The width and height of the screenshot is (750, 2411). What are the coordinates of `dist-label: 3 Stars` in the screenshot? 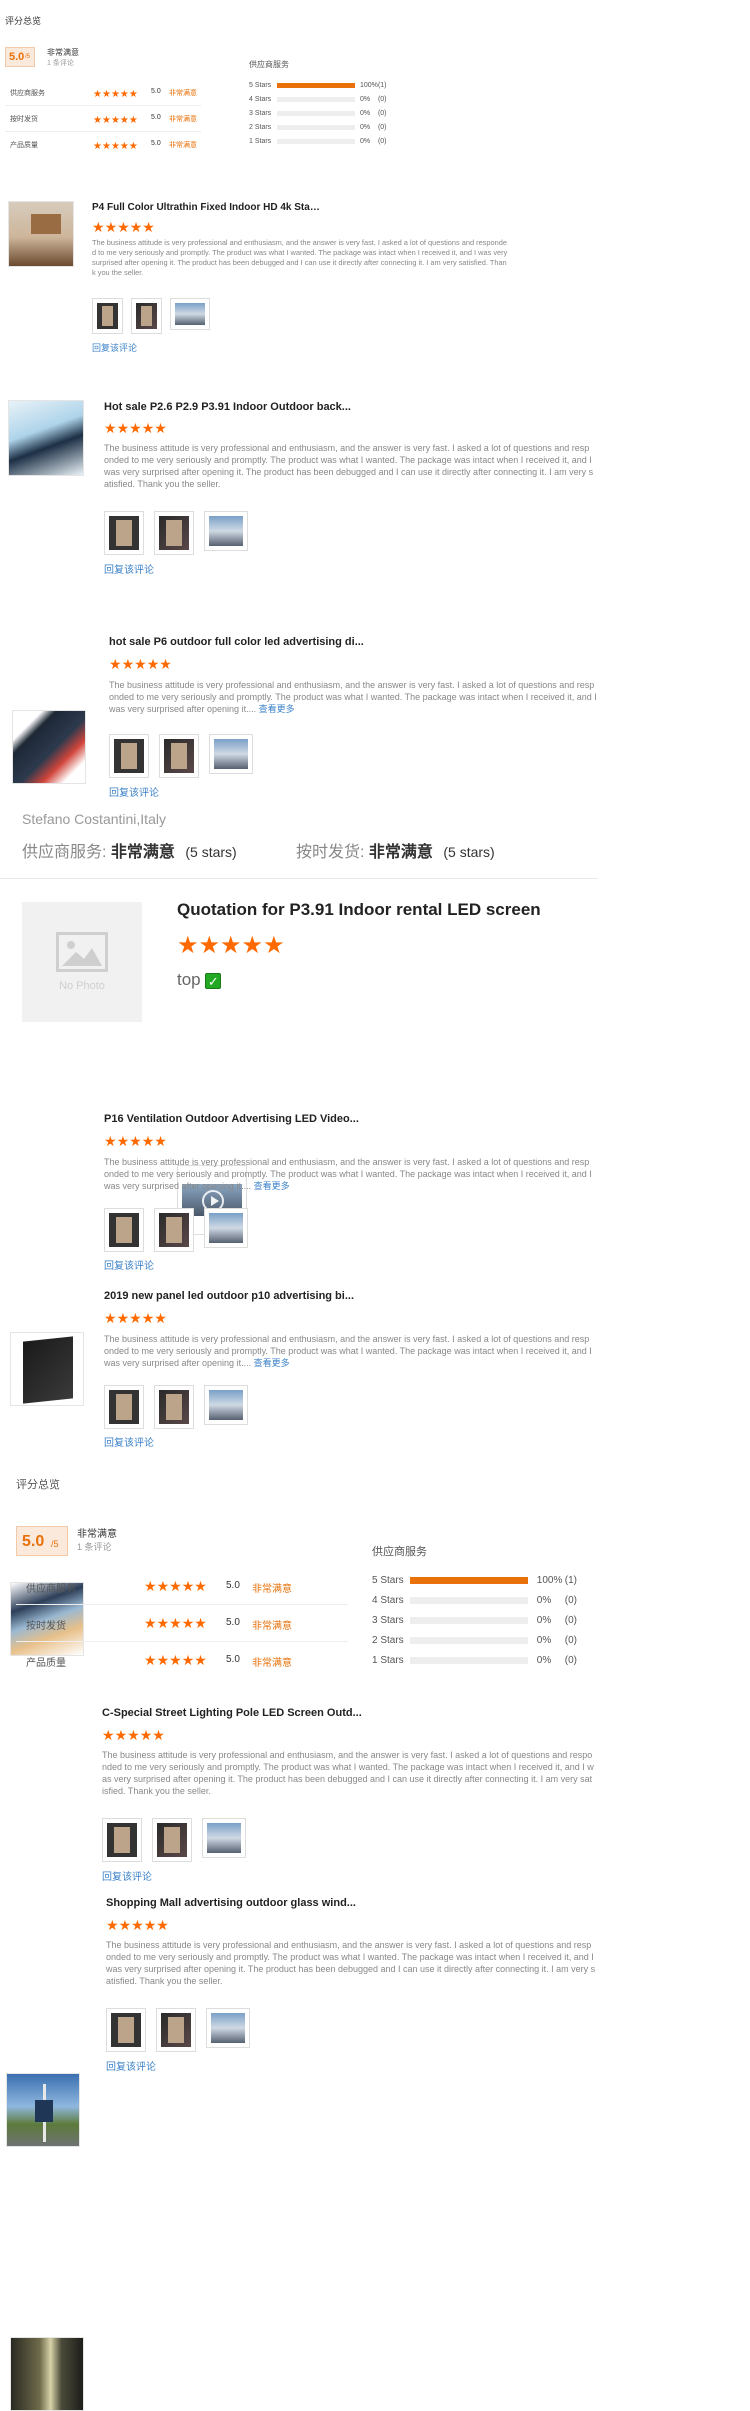 It's located at (388, 1620).